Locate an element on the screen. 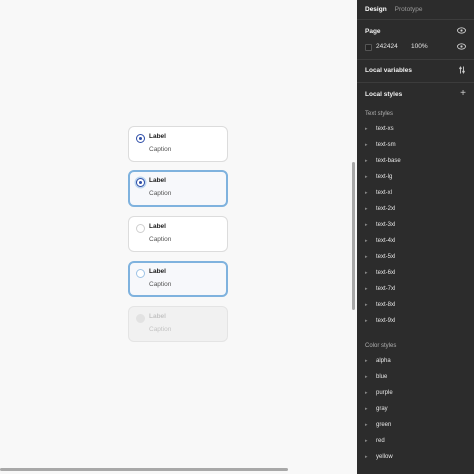 Image resolution: width=474 pixels, height=474 pixels. radio-button-disabled is located at coordinates (140, 318).